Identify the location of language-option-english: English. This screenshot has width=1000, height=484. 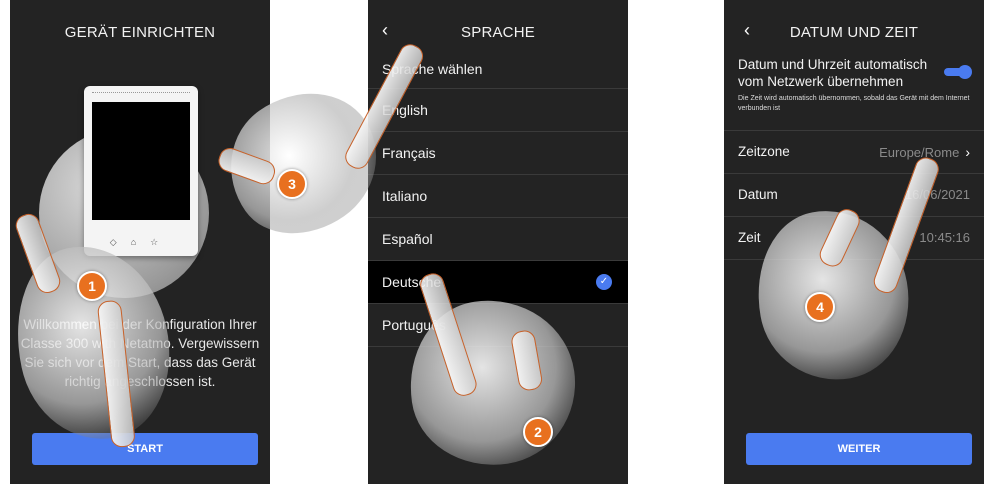
(498, 110).